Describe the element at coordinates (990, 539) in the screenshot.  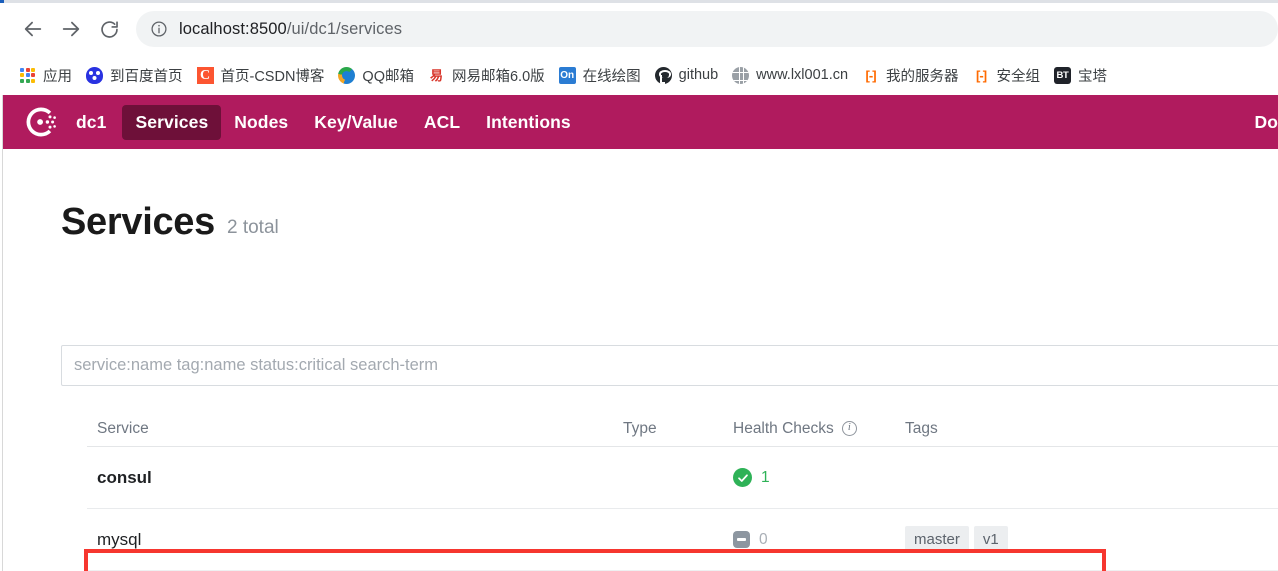
I see `tag-badge: v1` at that location.